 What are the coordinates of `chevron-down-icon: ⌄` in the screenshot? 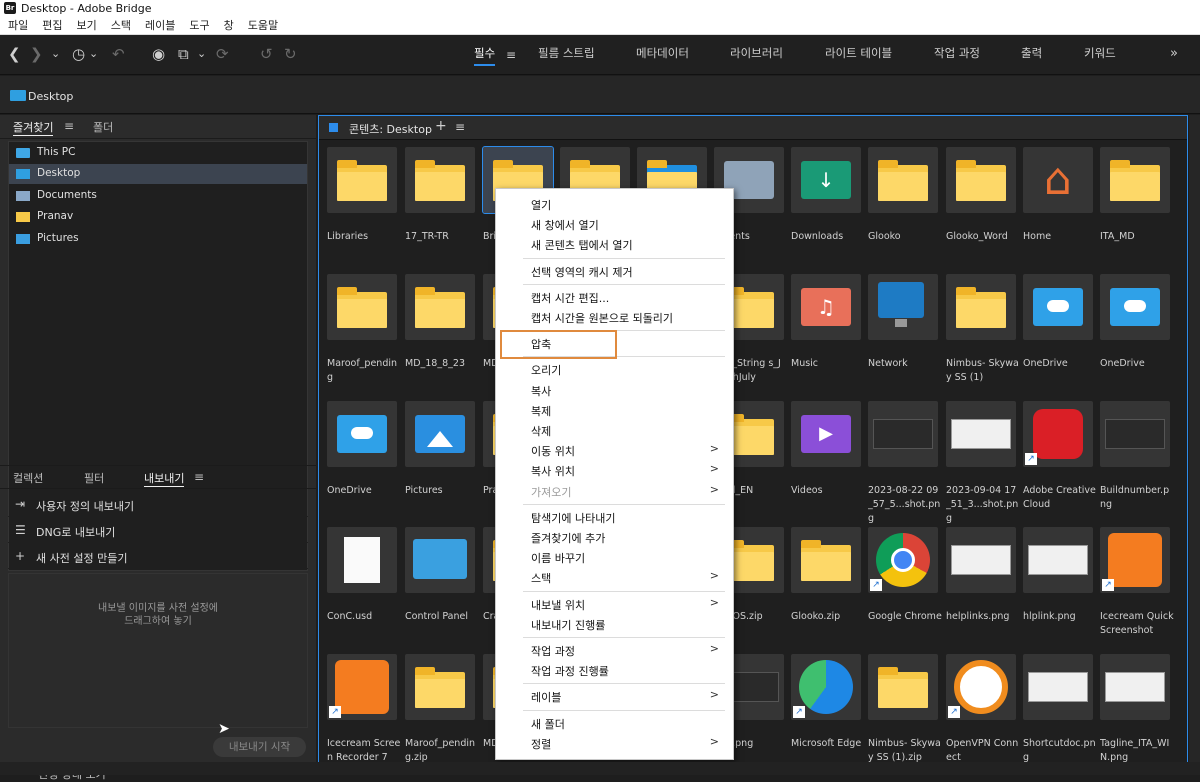 It's located at (55, 54).